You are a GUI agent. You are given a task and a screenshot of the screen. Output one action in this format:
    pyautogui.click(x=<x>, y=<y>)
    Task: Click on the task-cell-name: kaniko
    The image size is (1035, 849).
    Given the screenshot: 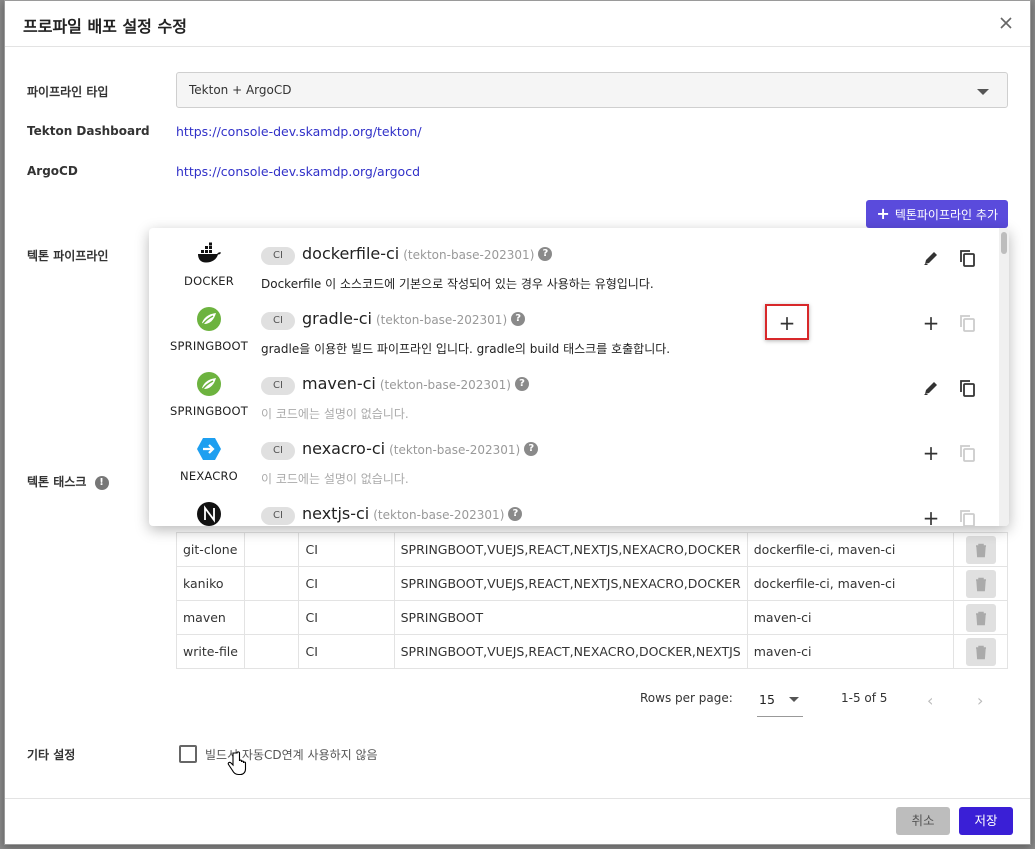 What is the action you would take?
    pyautogui.click(x=210, y=583)
    